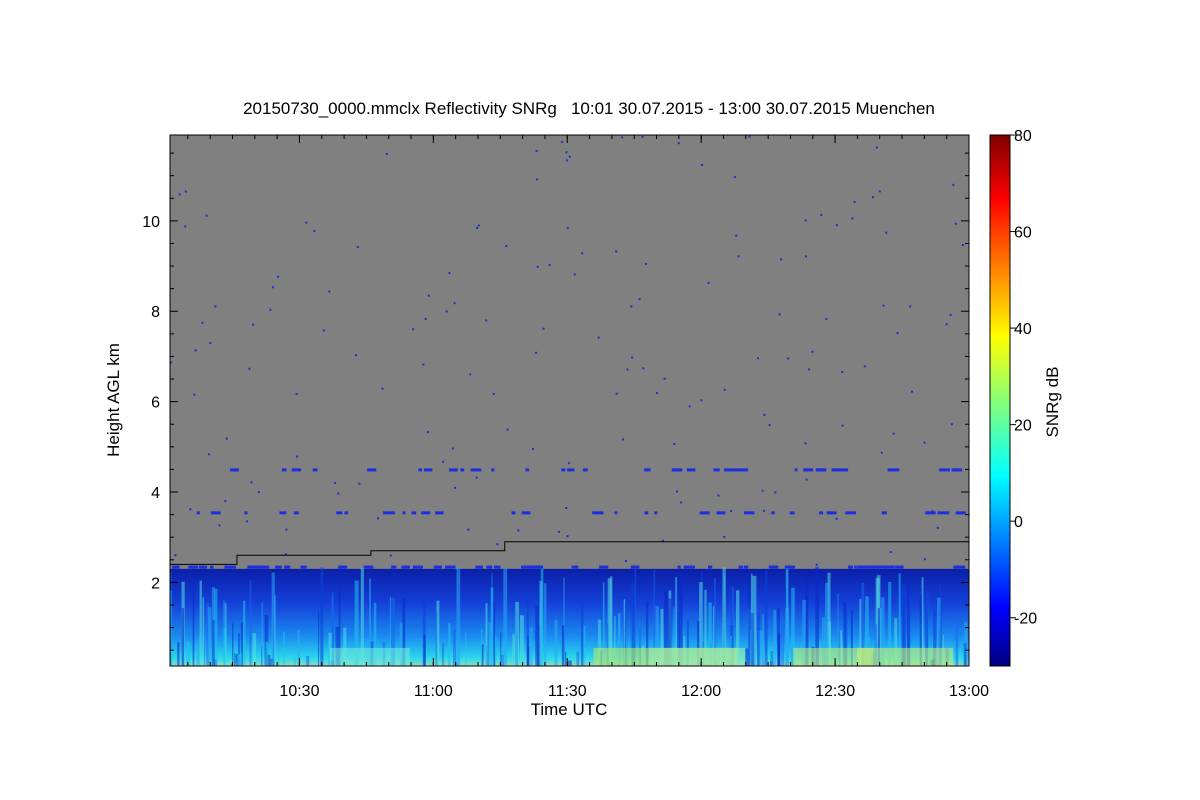  Describe the element at coordinates (969, 691) in the screenshot. I see `x-tick-label: 13:00` at that location.